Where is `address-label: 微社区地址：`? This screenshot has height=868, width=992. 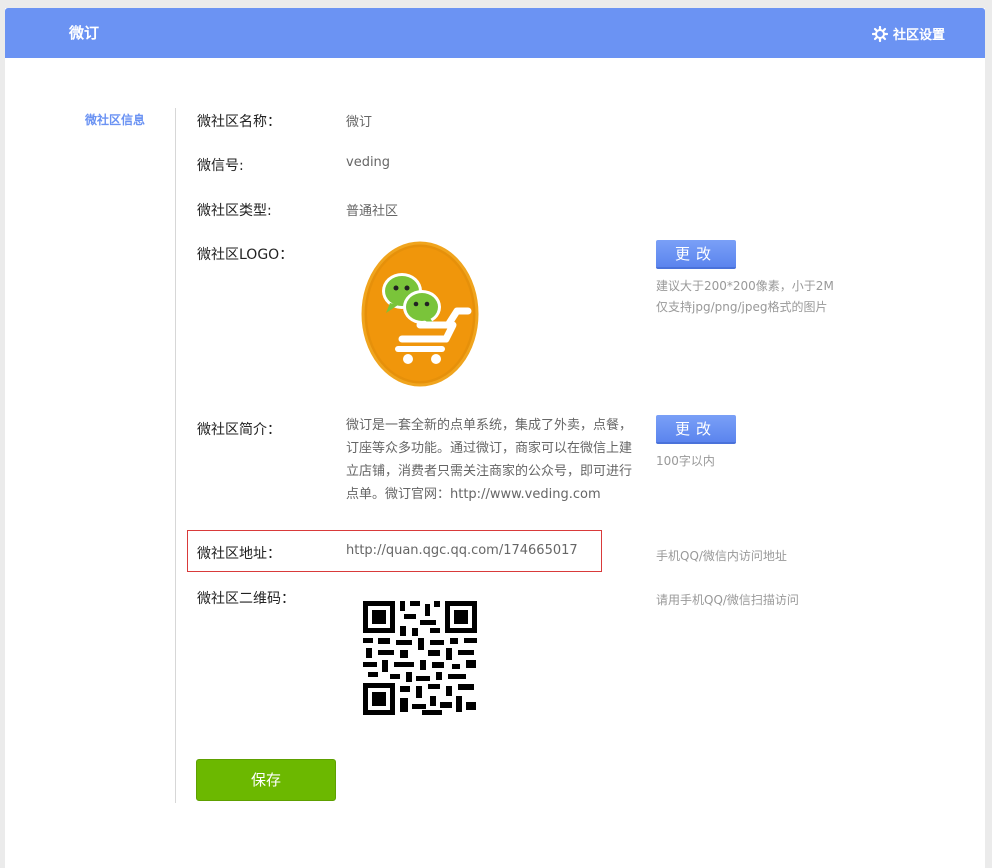 address-label: 微社区地址： is located at coordinates (239, 554).